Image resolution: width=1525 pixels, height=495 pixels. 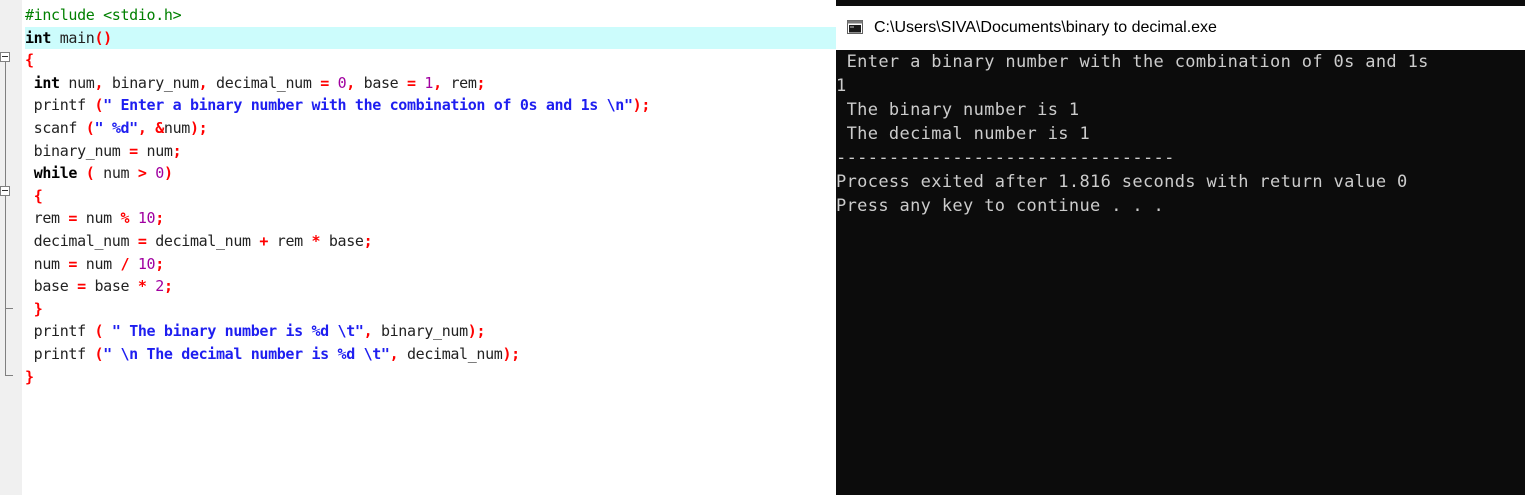 I want to click on code-token: #include <stdio.h>, so click(x=103, y=15).